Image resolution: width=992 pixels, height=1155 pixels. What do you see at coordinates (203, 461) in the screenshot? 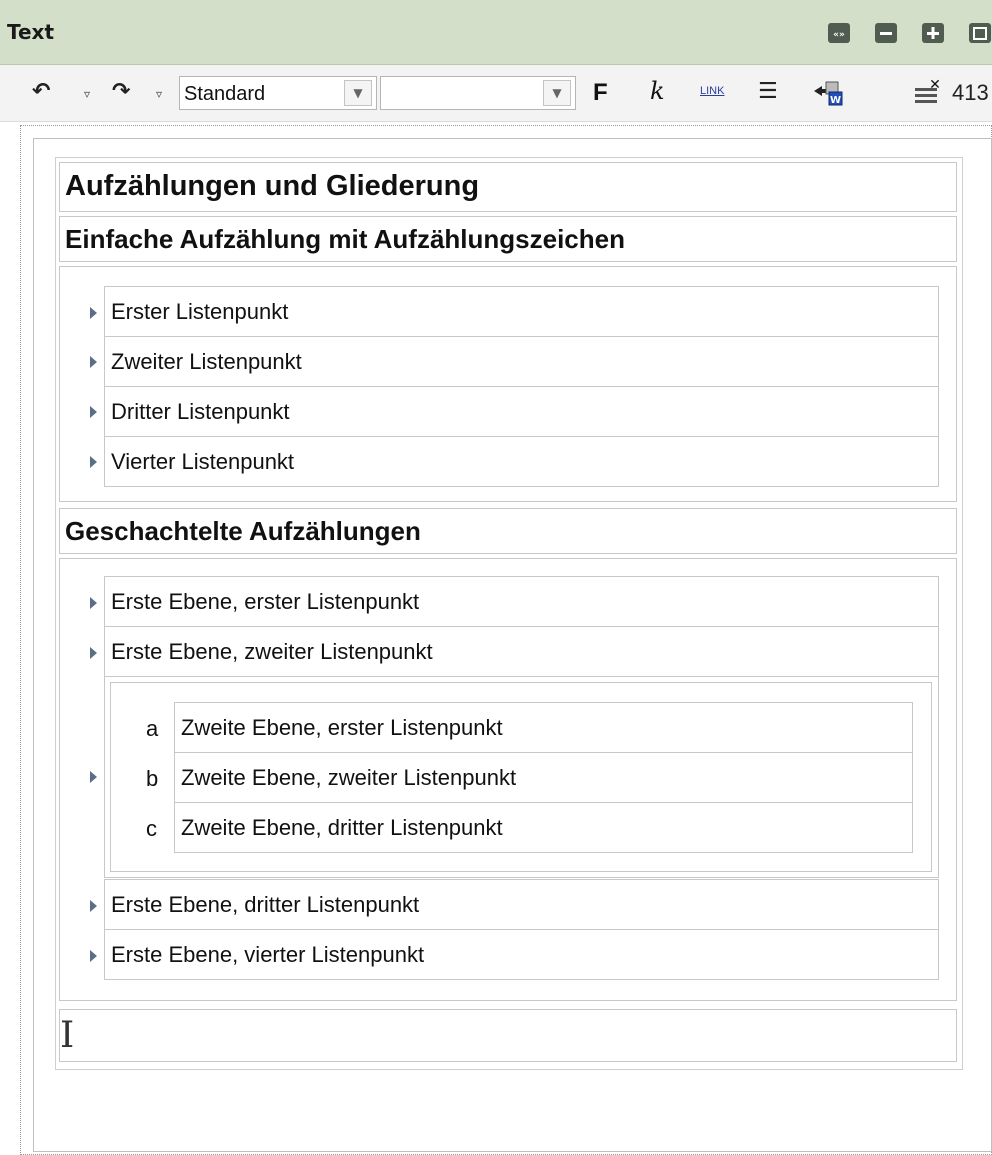
I see `list-item-text: Vierter Listenpunkt` at bounding box center [203, 461].